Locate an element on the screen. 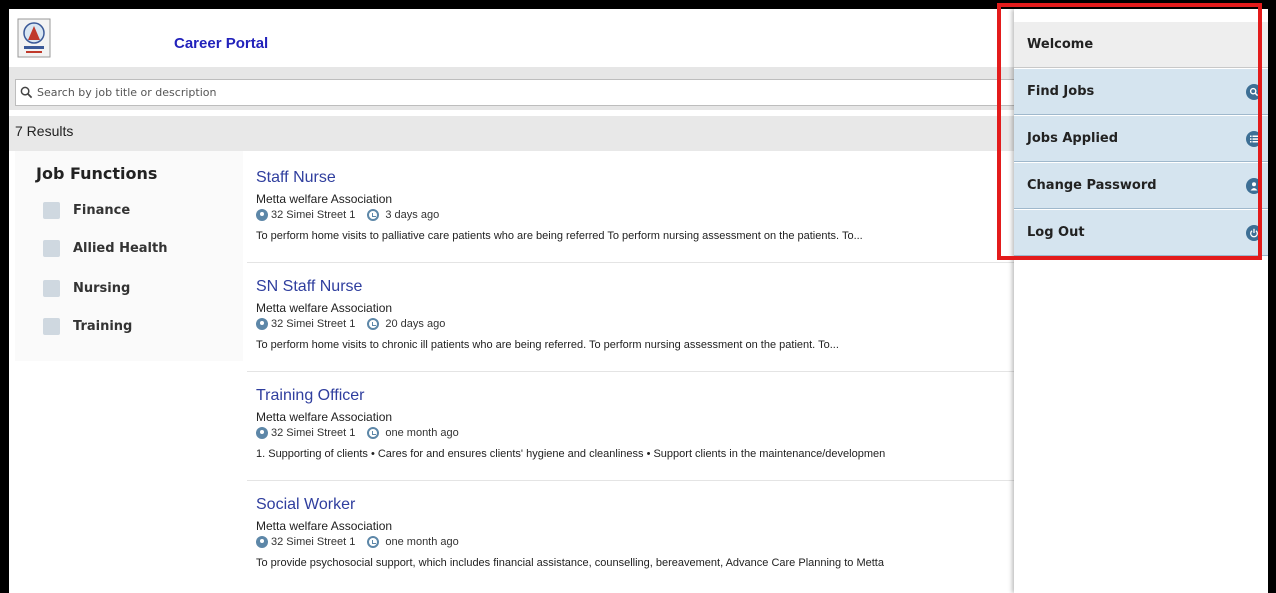 The height and width of the screenshot is (593, 1276). search-bar is located at coordinates (522, 92).